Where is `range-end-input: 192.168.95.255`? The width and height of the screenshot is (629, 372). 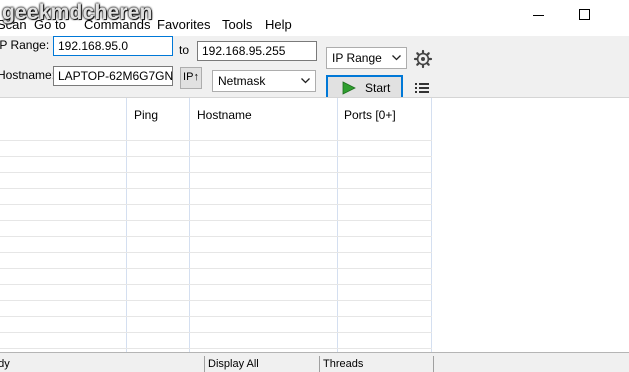 range-end-input: 192.168.95.255 is located at coordinates (257, 51).